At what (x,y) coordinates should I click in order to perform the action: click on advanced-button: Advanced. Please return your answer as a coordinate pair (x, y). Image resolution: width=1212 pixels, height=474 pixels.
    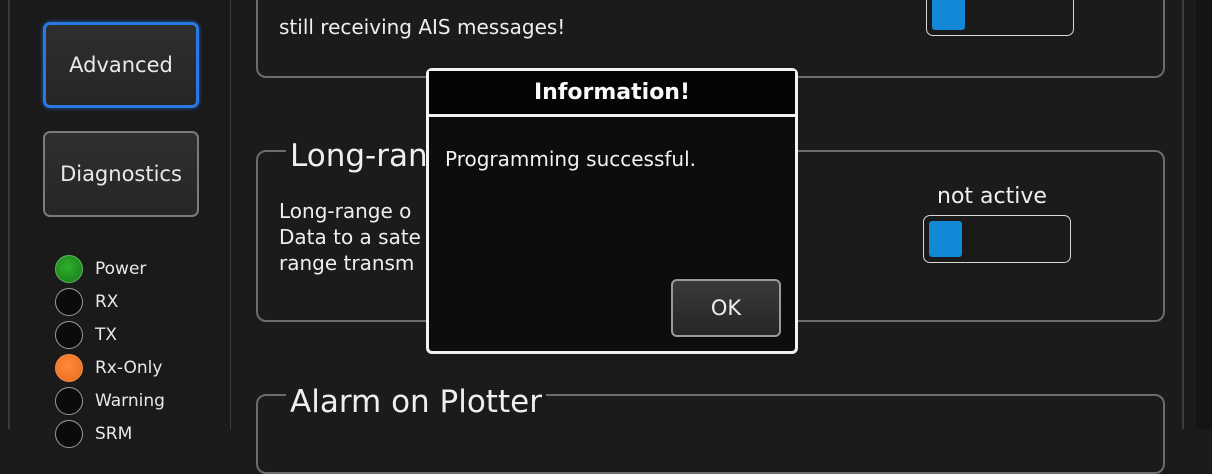
    Looking at the image, I should click on (121, 65).